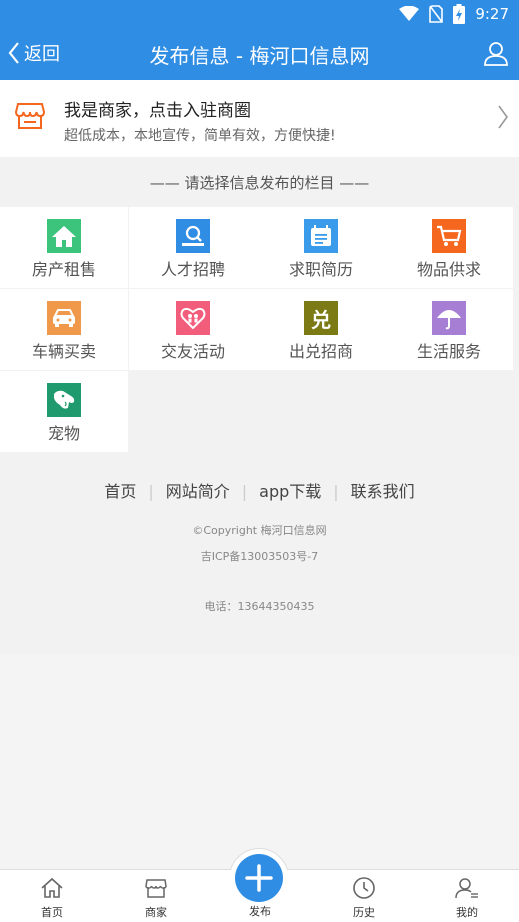  I want to click on icp-text: 吉ICP备13003503号-7, so click(259, 556).